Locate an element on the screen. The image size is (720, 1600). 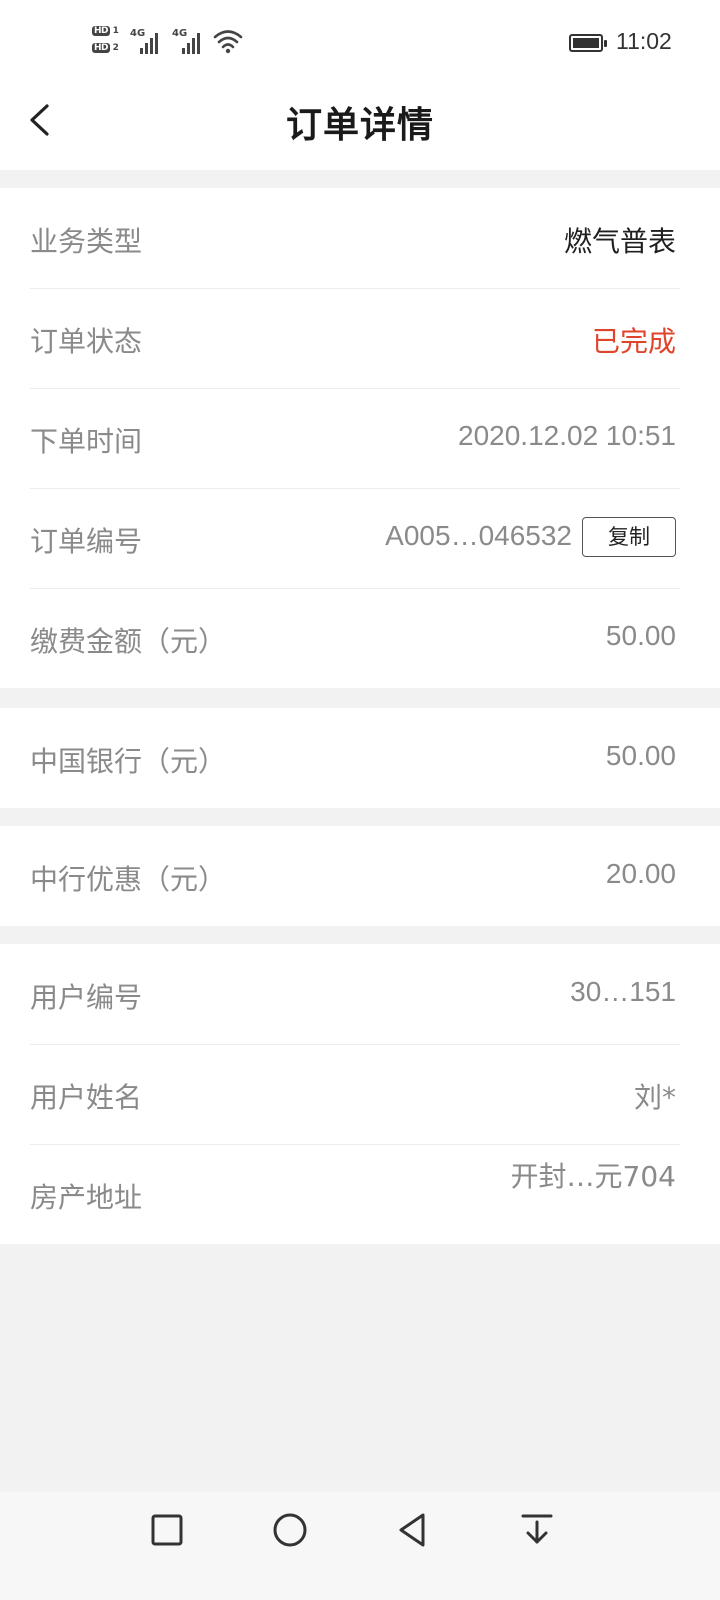
hd-sim1-icon: HD 1 is located at coordinates (105, 31).